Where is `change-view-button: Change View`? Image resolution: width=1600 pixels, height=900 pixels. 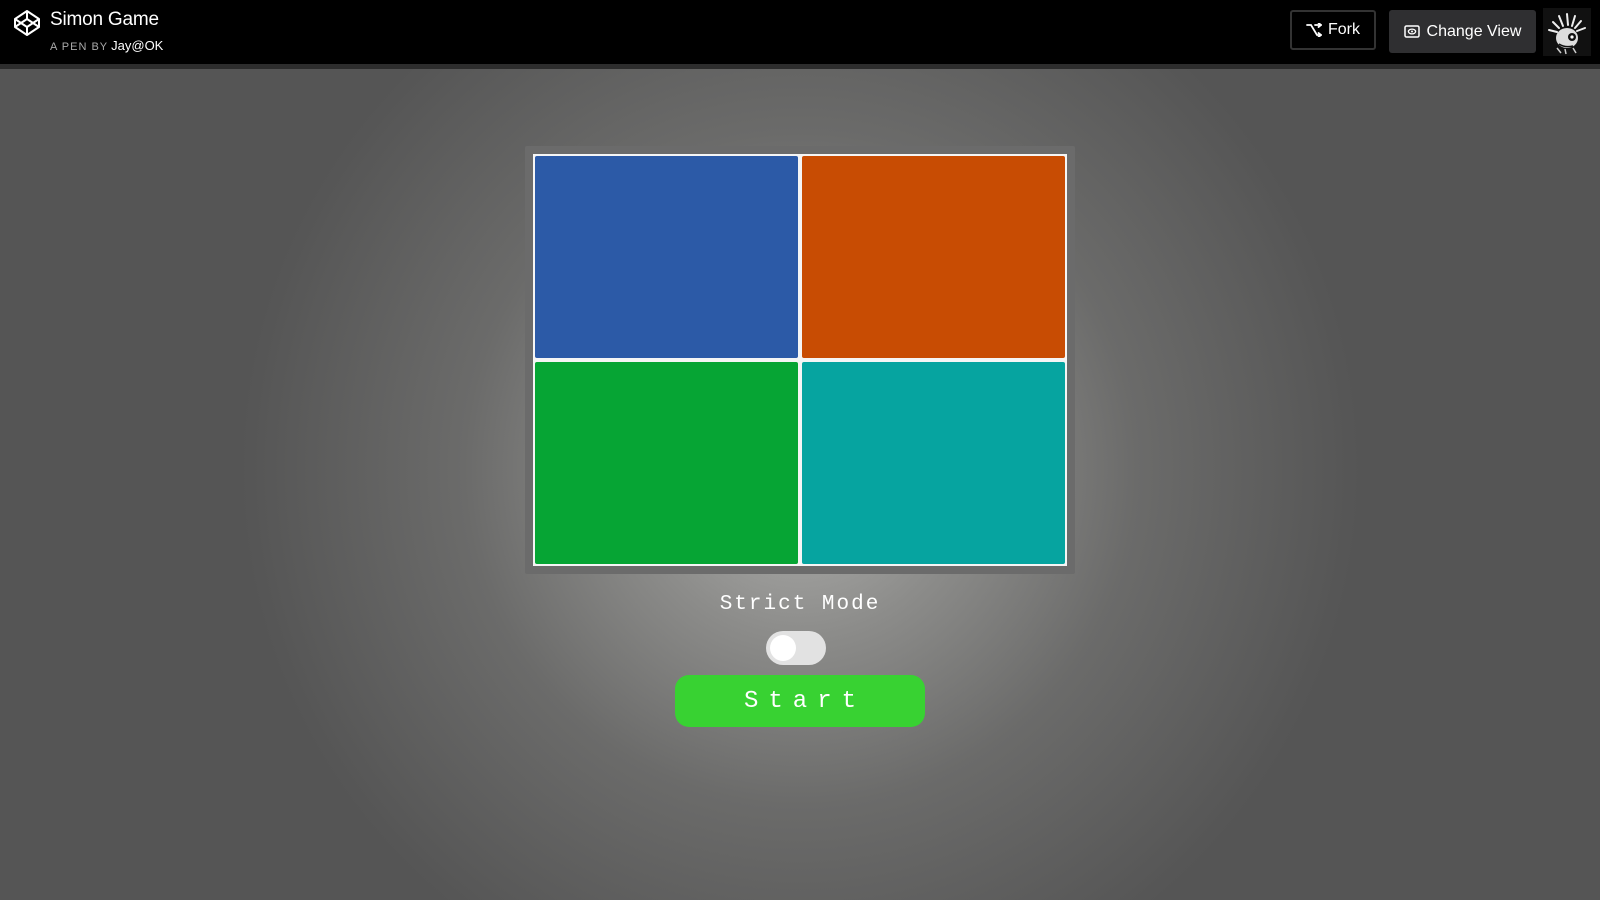 change-view-button: Change View is located at coordinates (1462, 31).